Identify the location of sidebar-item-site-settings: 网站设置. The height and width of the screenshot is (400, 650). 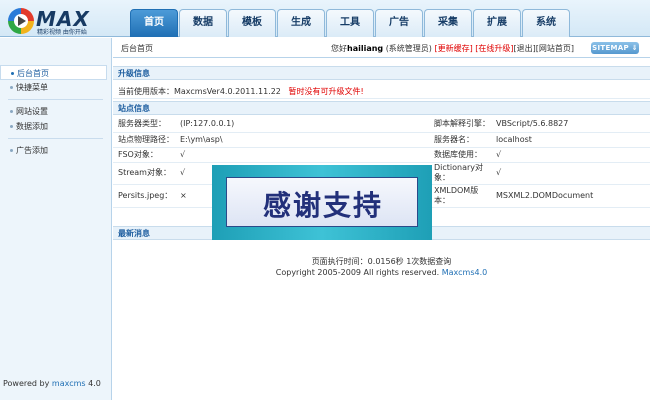
(55, 111).